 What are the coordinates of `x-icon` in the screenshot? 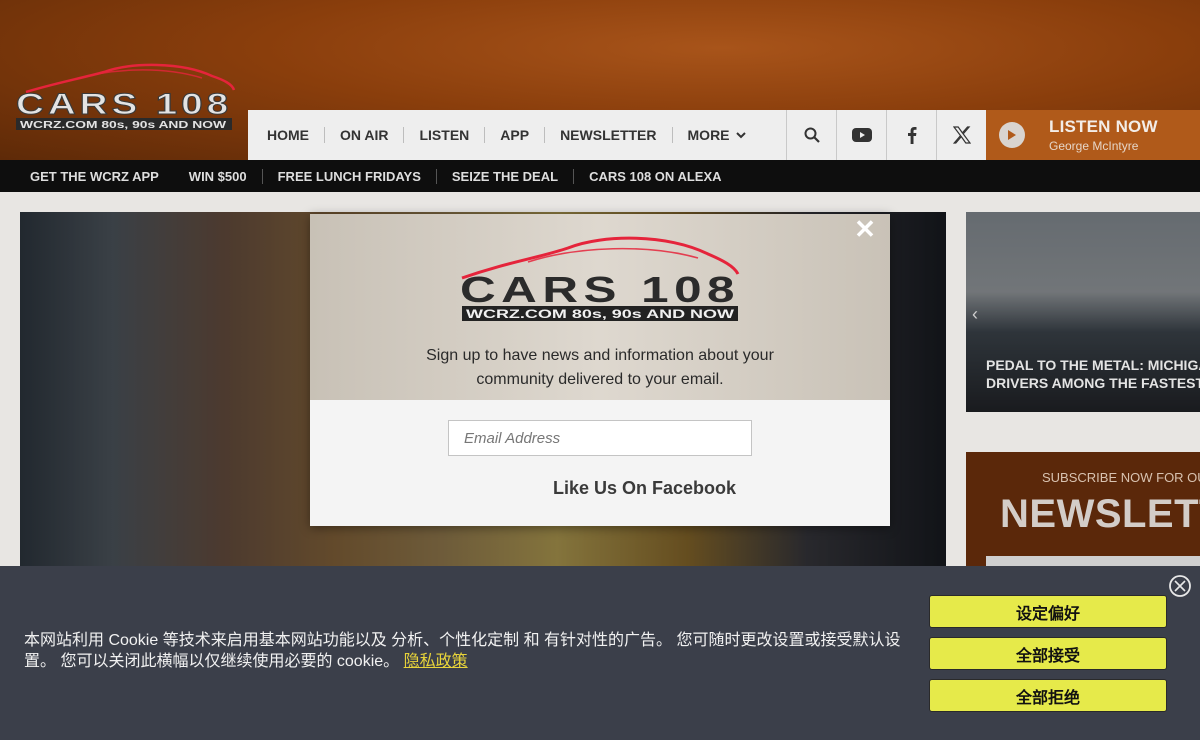 It's located at (961, 135).